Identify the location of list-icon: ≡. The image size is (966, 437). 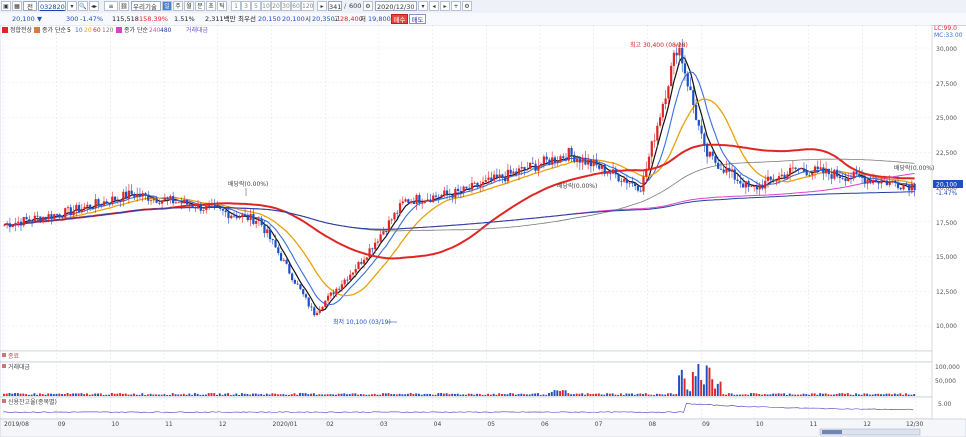
(111, 6).